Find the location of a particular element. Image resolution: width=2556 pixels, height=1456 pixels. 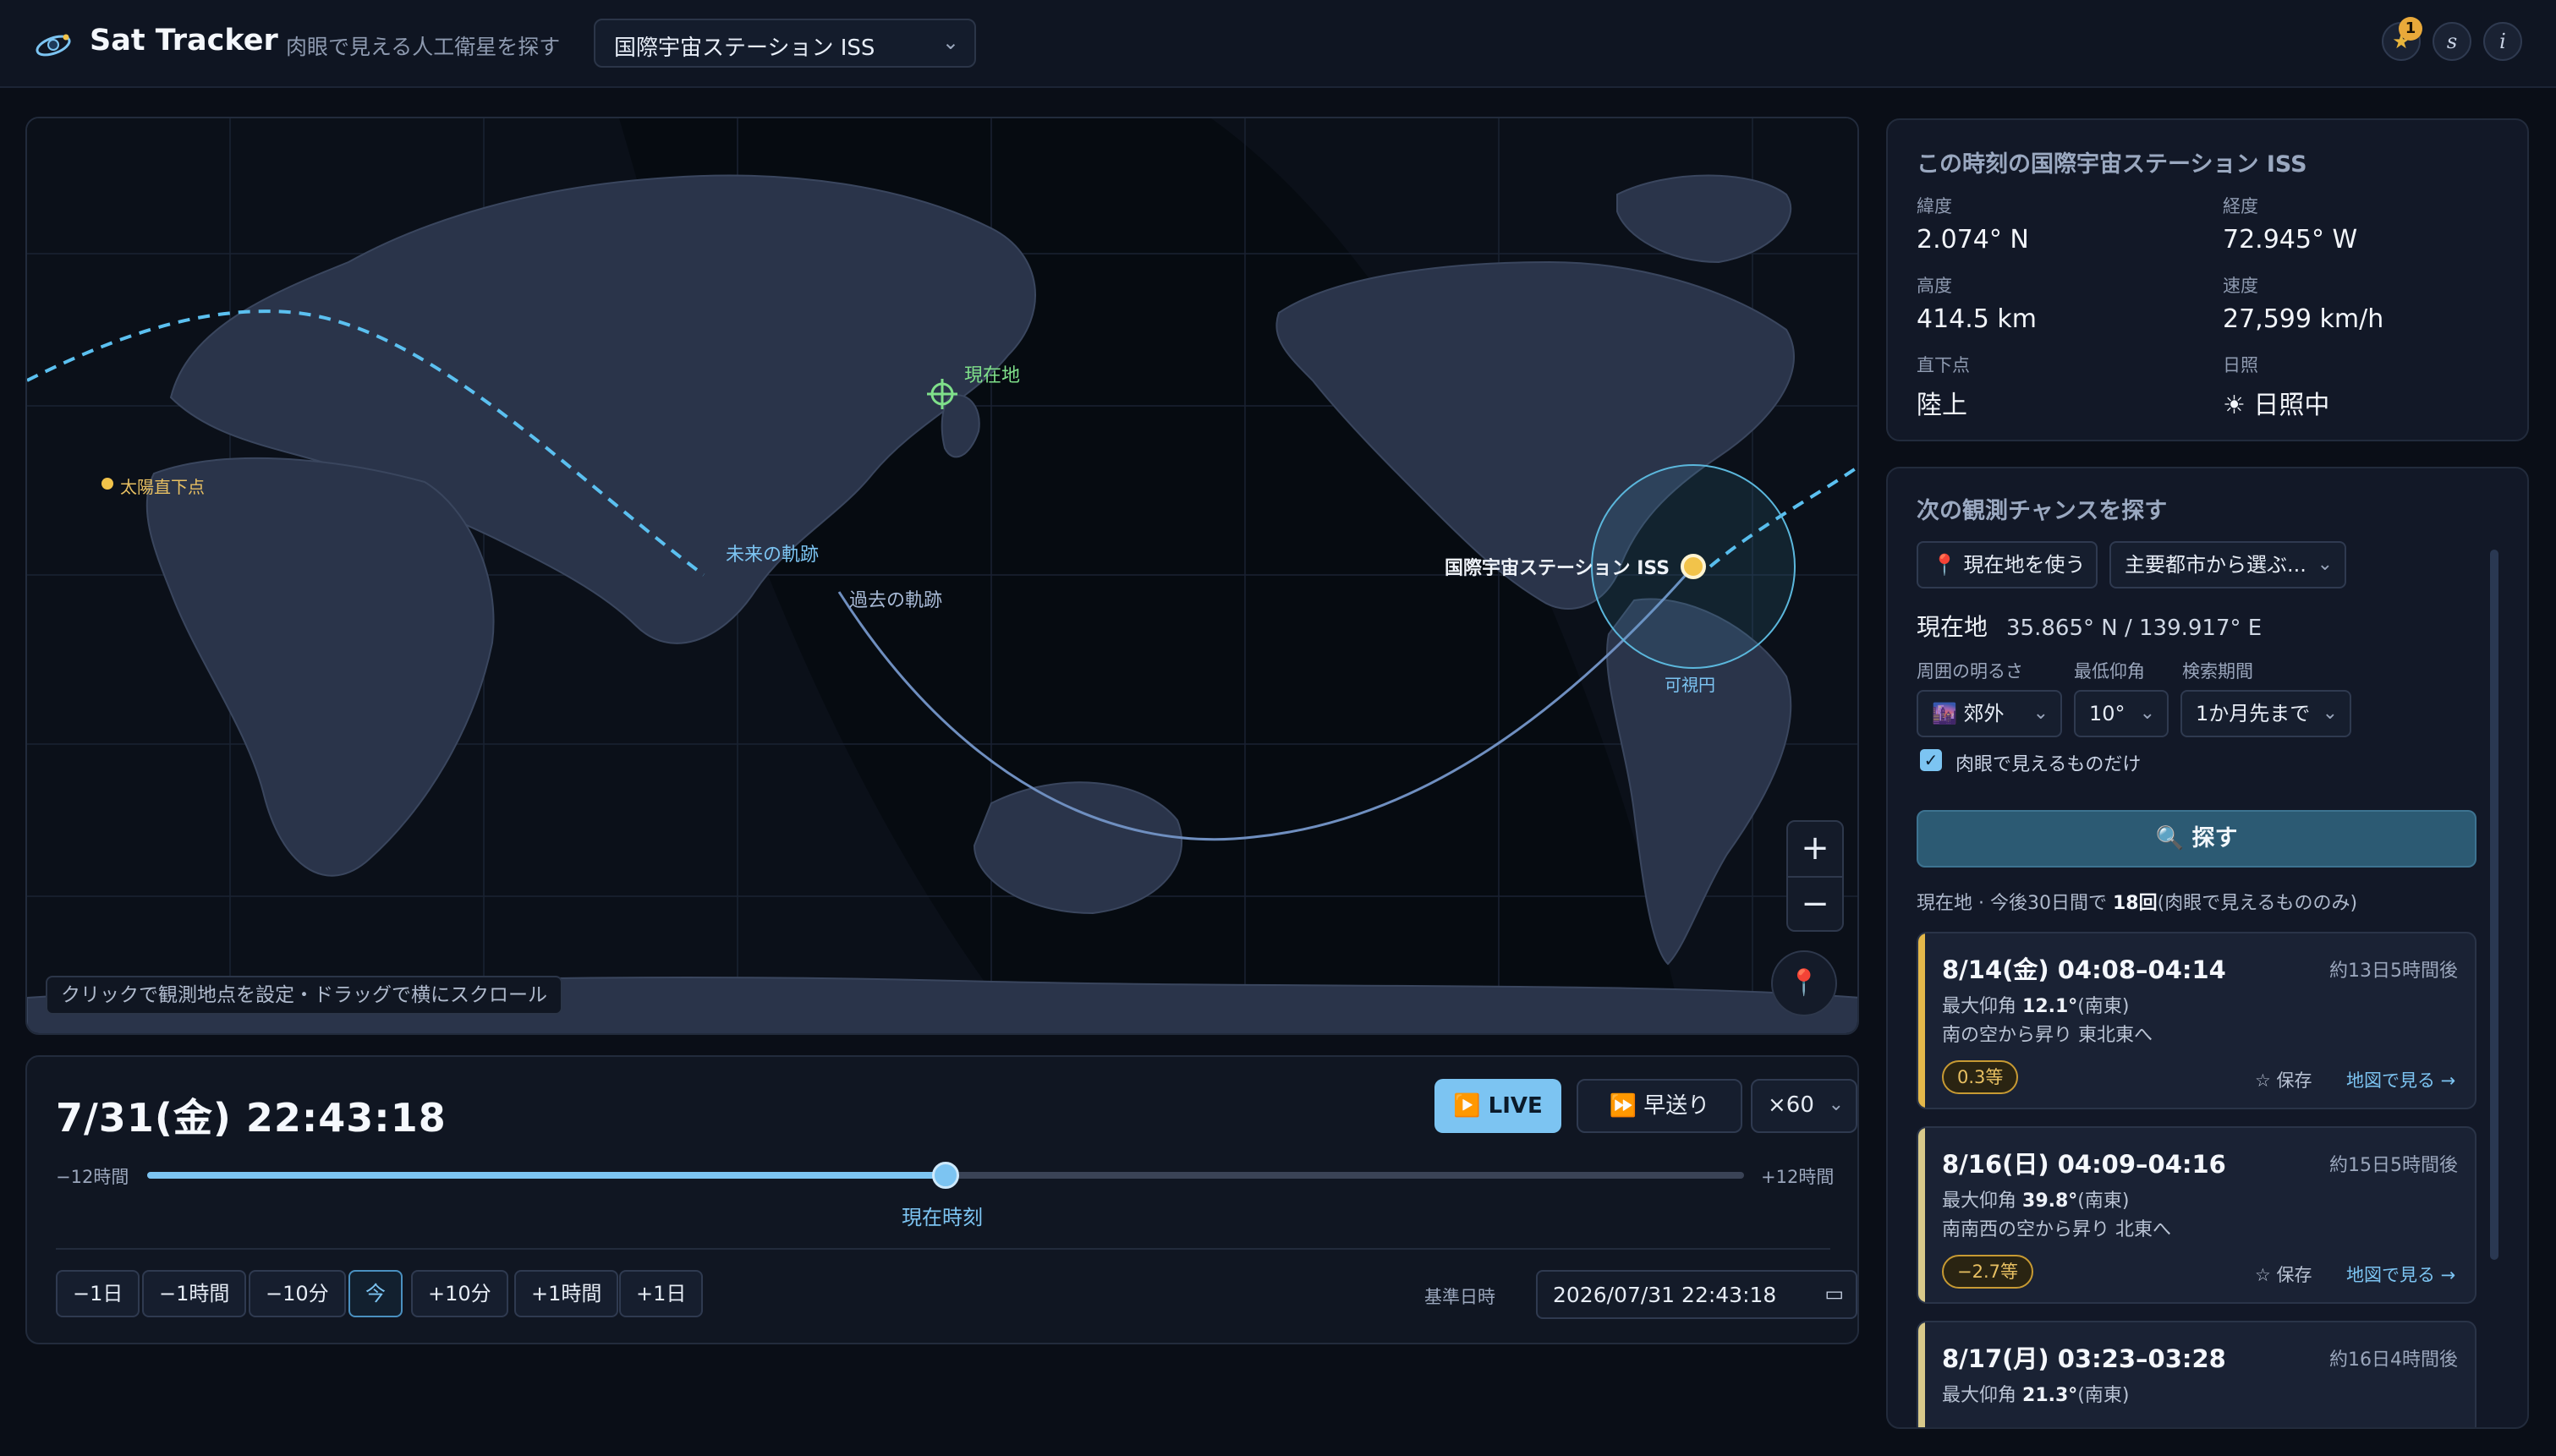

pass-relative-time: 約13日5時間後 is located at coordinates (2393, 971).